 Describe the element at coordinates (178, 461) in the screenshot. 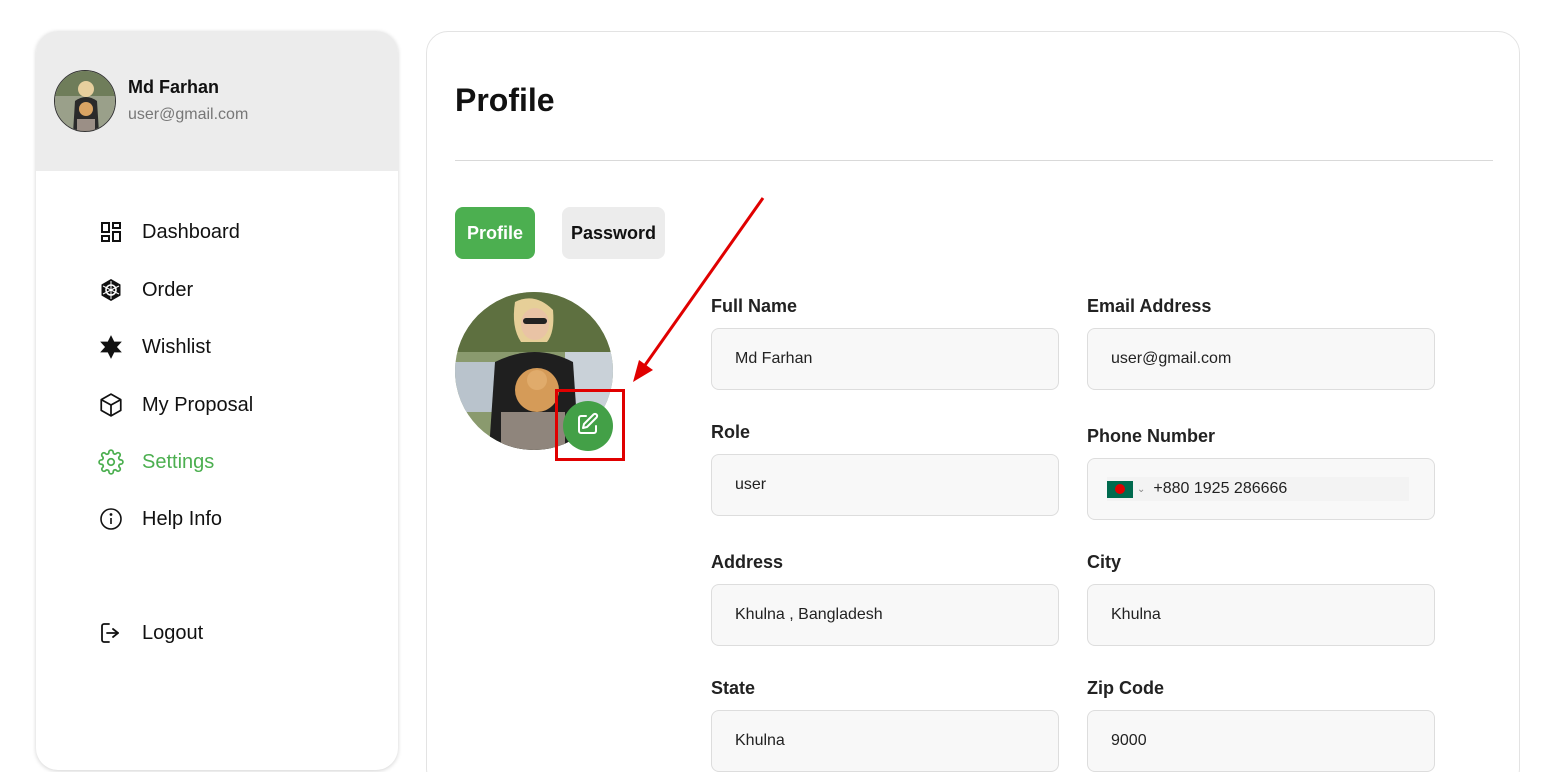

I see `sidebar-item-label: Settings` at that location.